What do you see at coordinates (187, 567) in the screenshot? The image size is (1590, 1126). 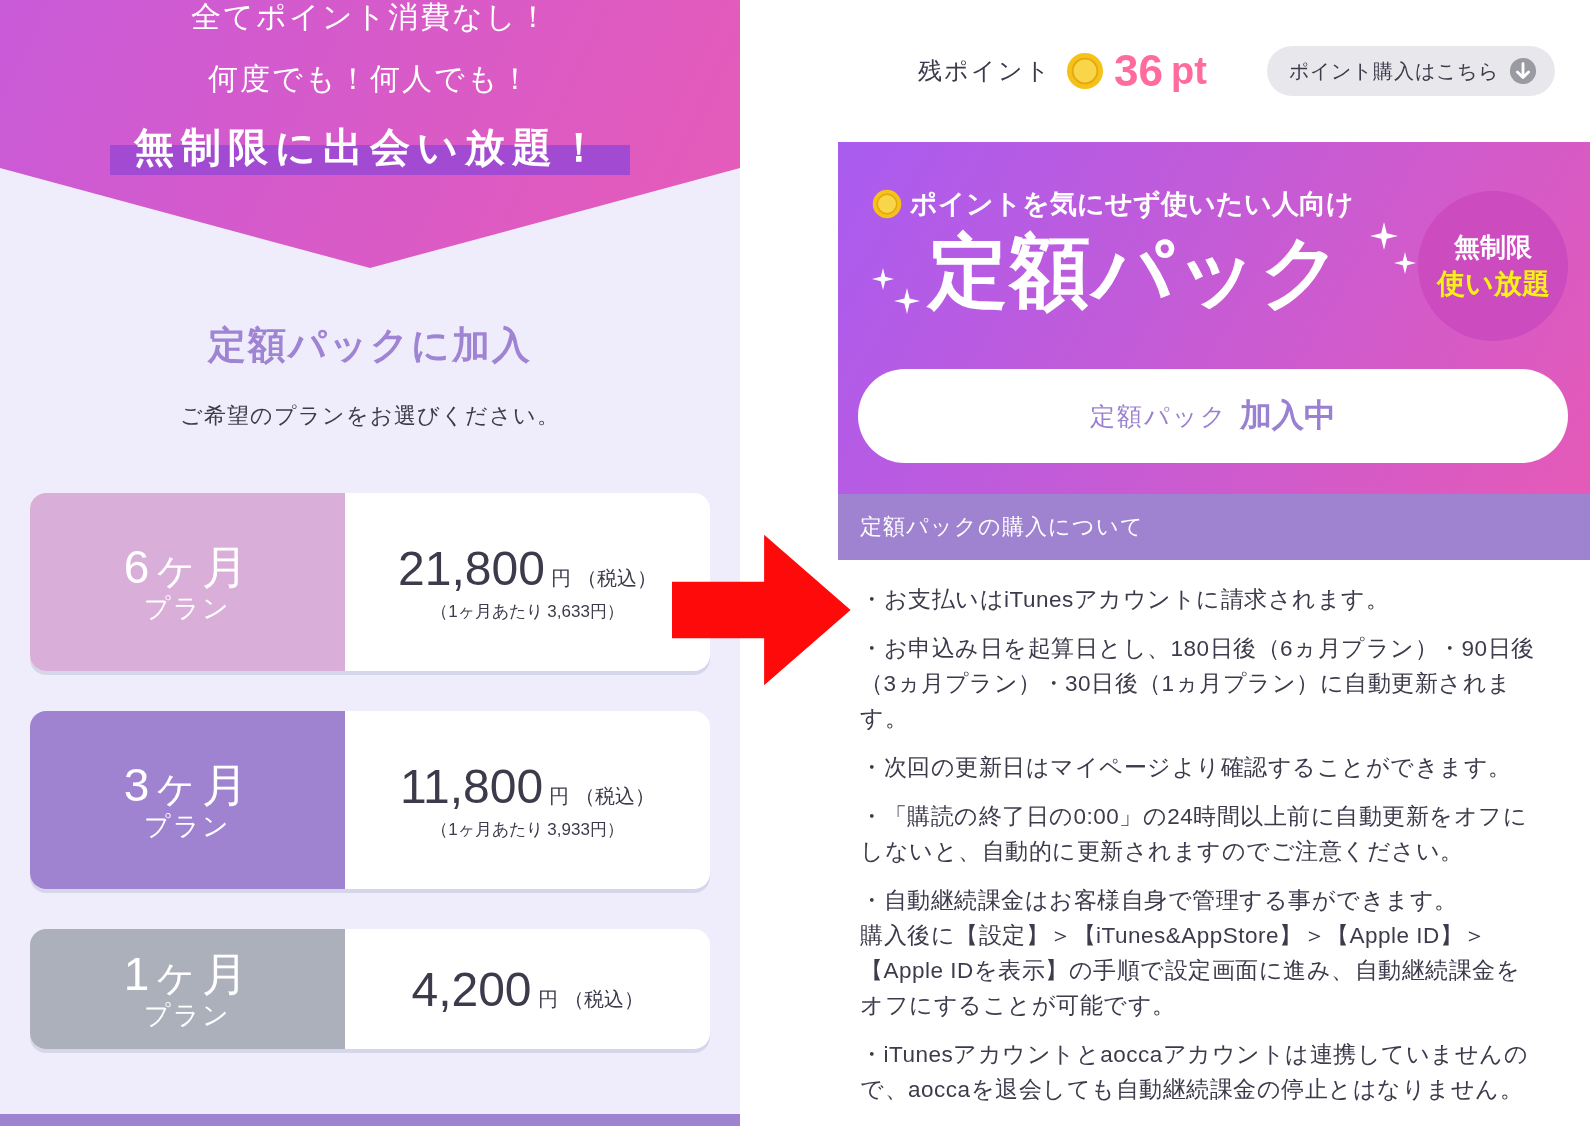 I see `plan-duration: 6ヶ月` at bounding box center [187, 567].